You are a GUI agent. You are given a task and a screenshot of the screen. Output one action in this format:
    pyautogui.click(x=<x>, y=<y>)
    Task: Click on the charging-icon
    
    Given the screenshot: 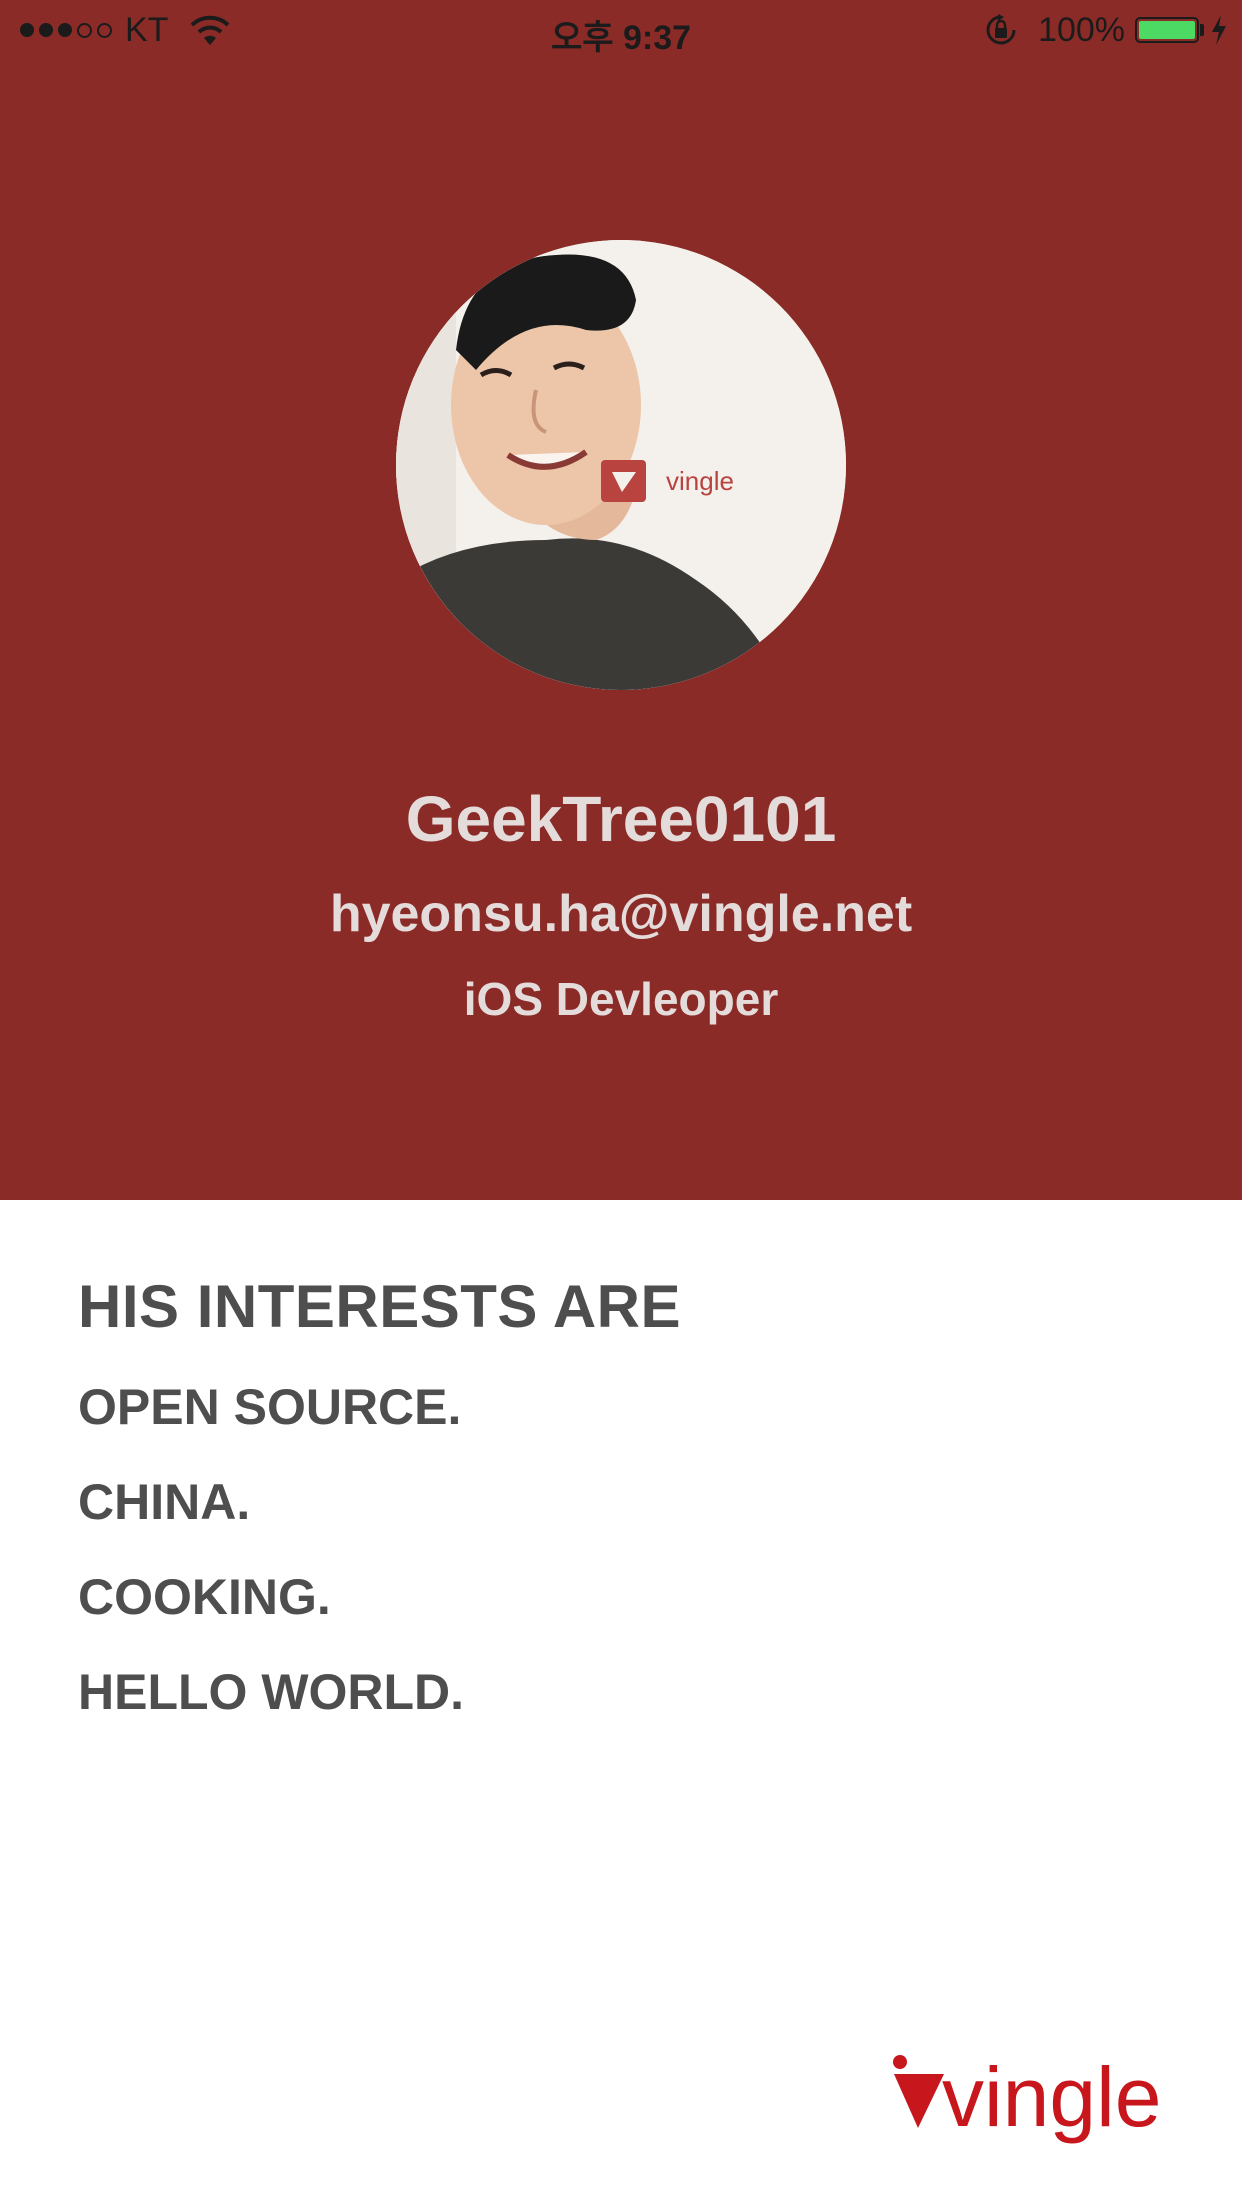 What is the action you would take?
    pyautogui.click(x=1219, y=30)
    